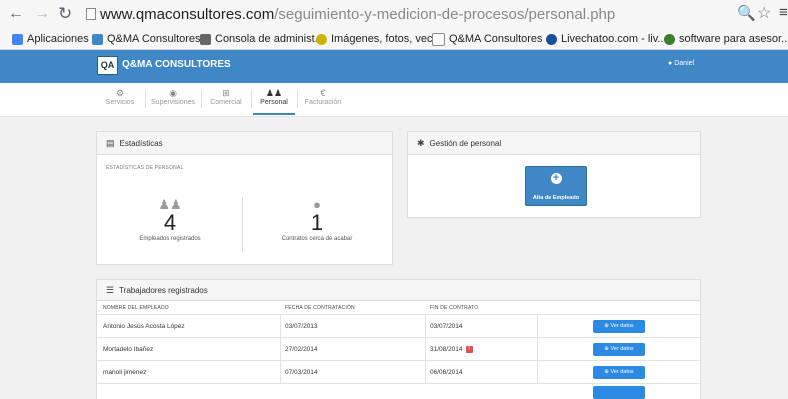  Describe the element at coordinates (205, 39) in the screenshot. I see `settings-favicon-icon` at that location.